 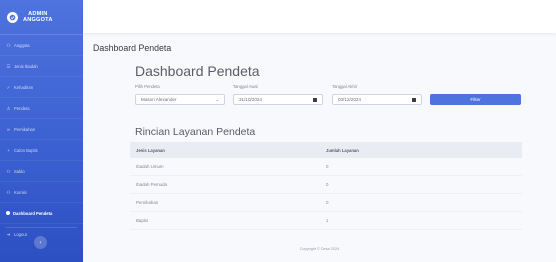 I want to click on filter-button: Filter, so click(x=475, y=99).